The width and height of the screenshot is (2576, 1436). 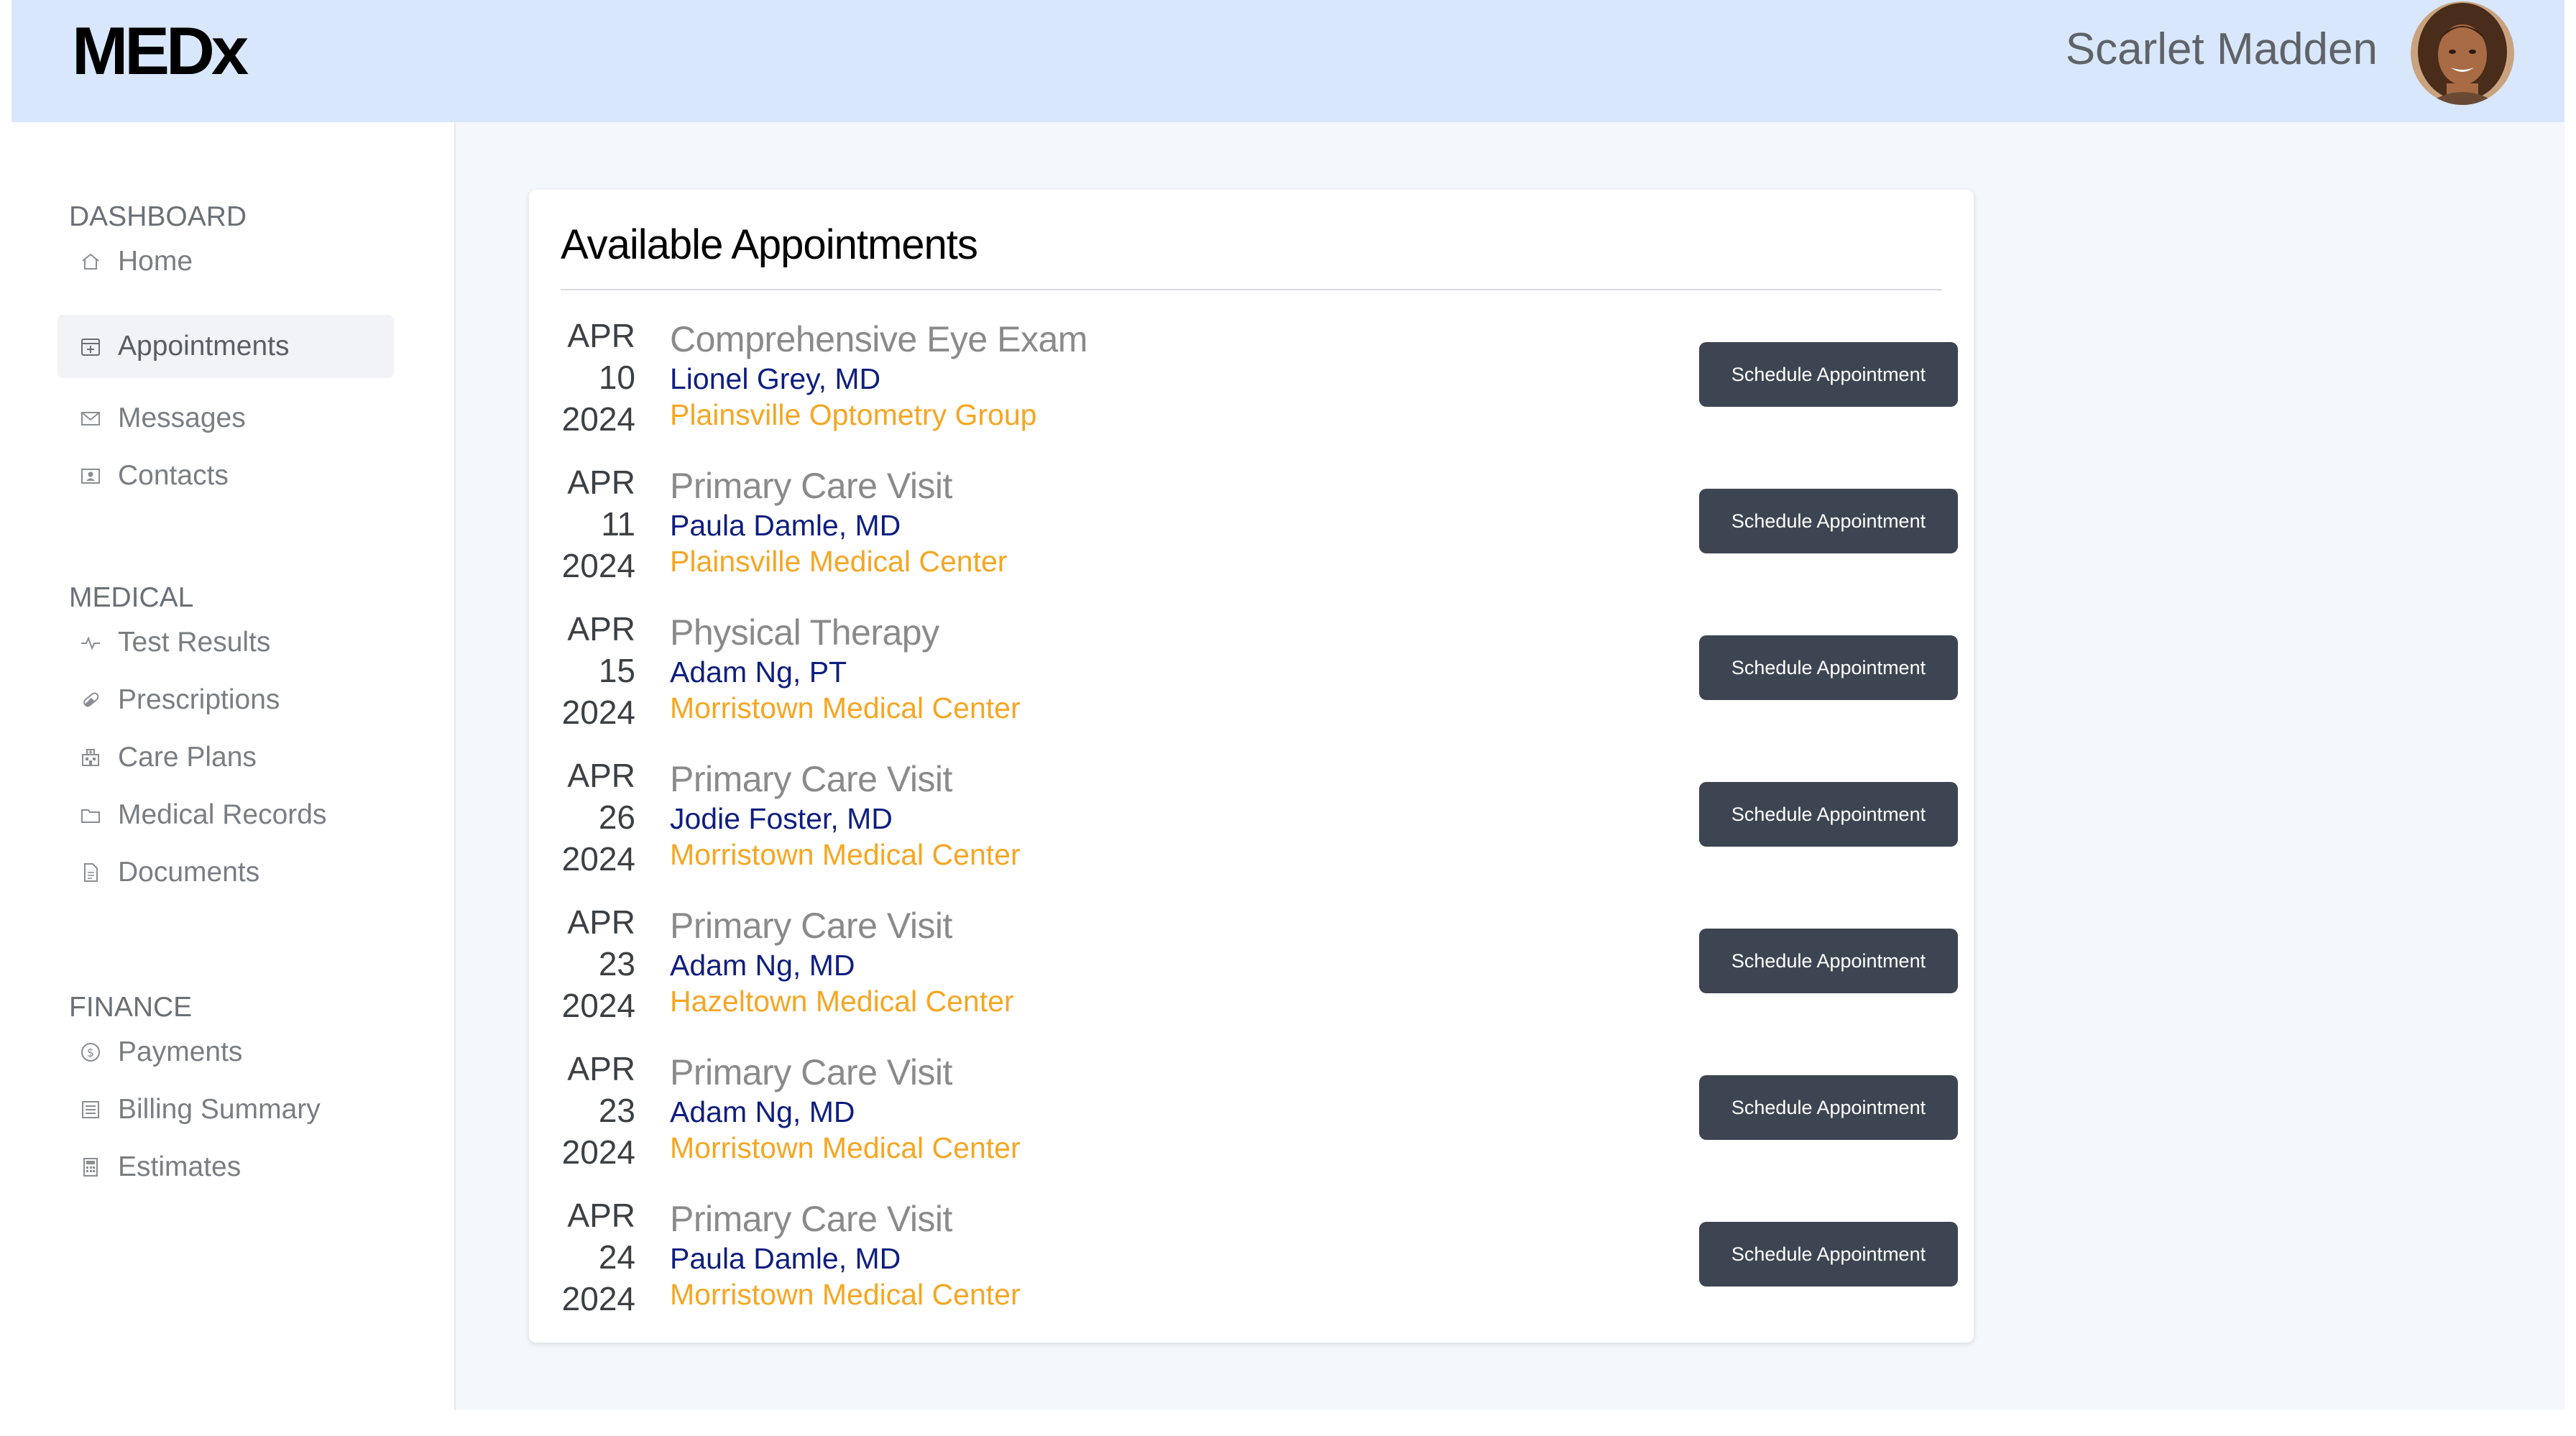 I want to click on sidebar-item-label: Medical Records, so click(x=222, y=815).